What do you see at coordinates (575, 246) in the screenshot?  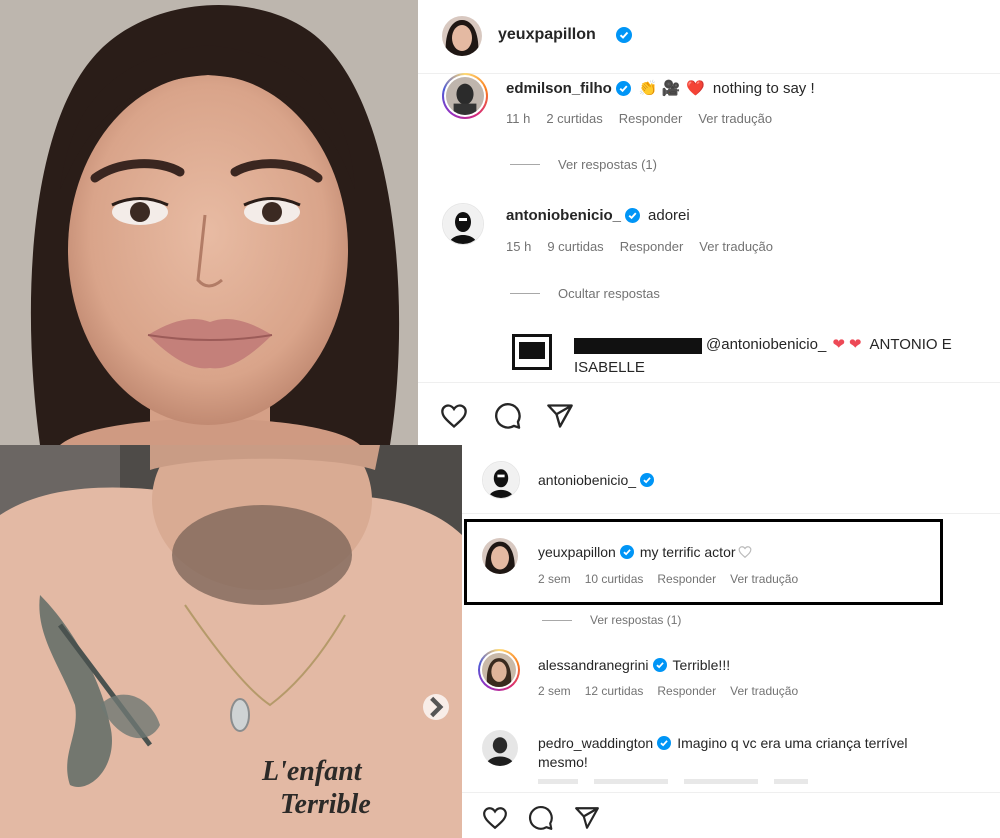 I see `comment-likes: 9 curtidas` at bounding box center [575, 246].